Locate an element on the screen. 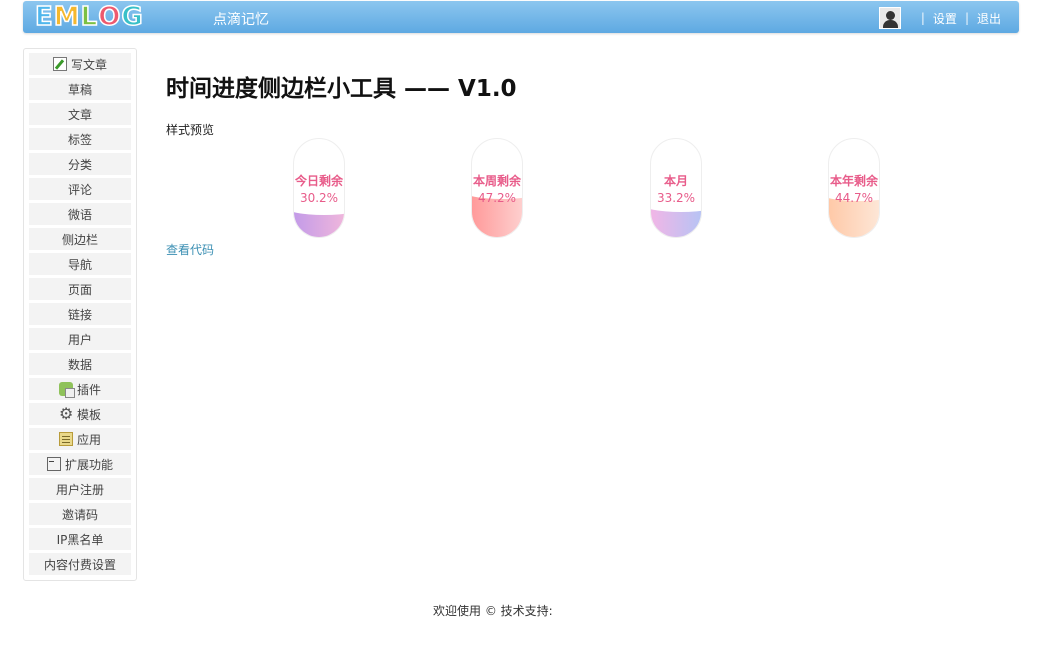  progress-widget-today: 今日剩余 30.2% is located at coordinates (319, 188).